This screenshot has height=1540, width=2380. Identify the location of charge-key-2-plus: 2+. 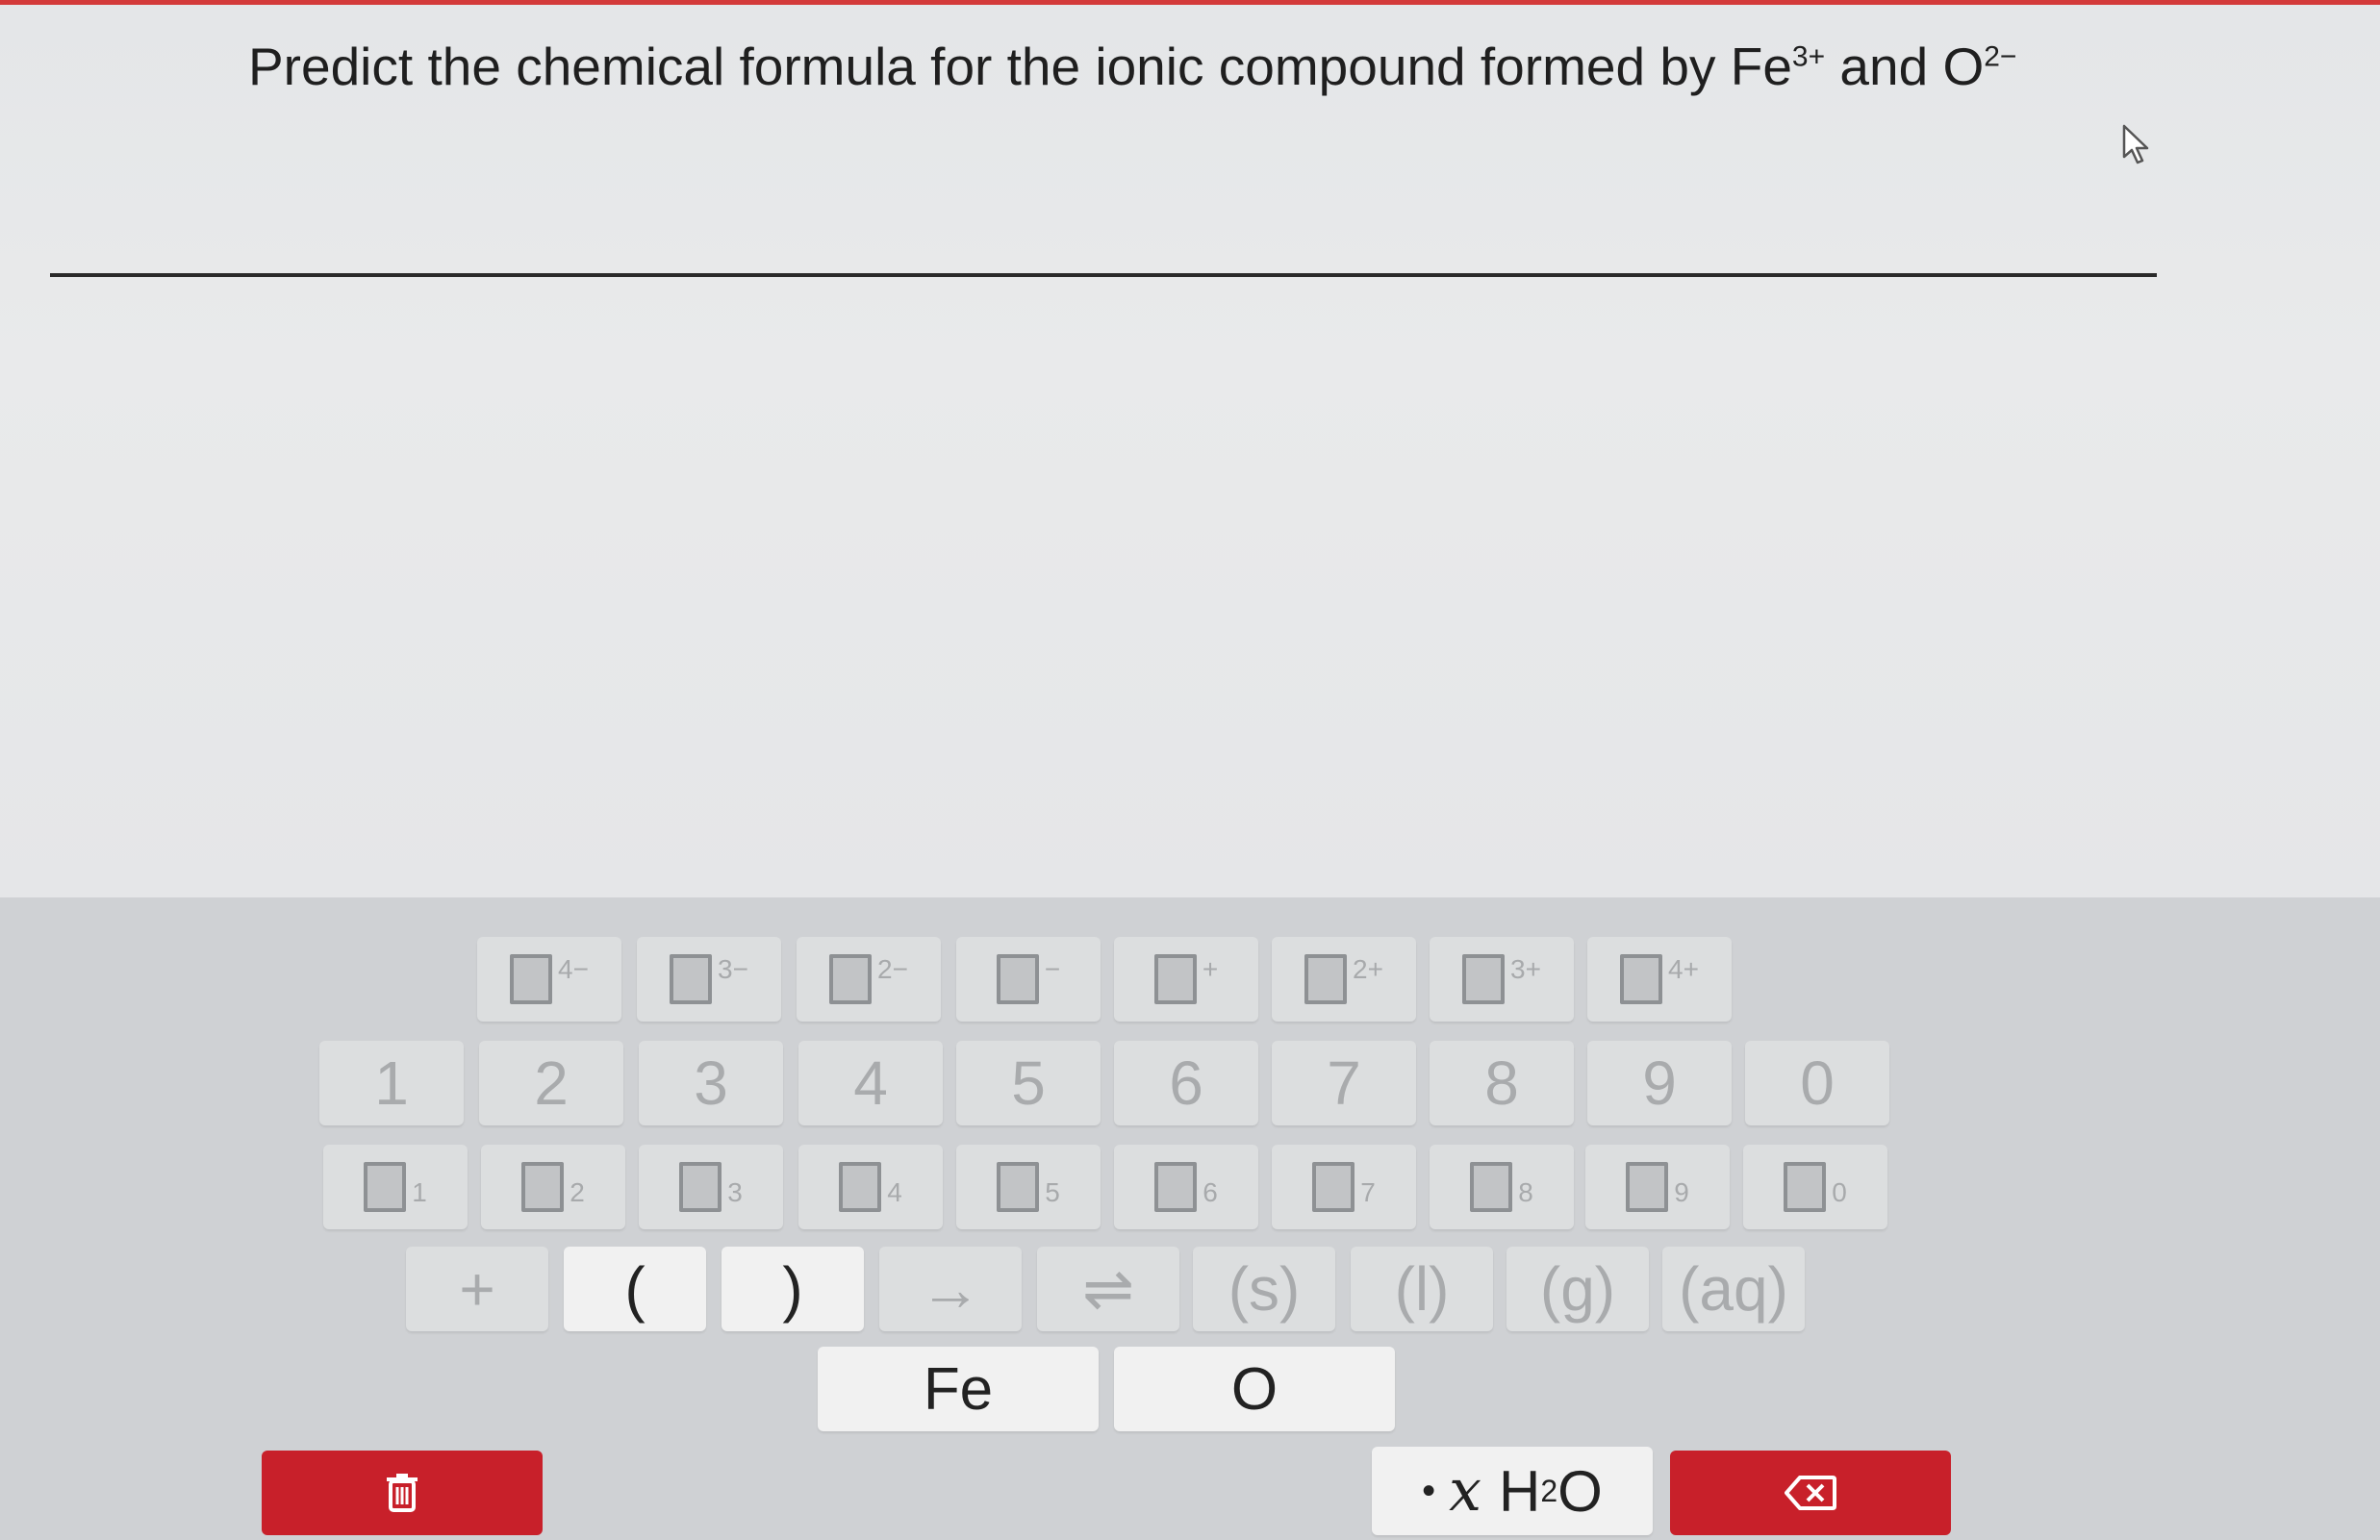
(1344, 979).